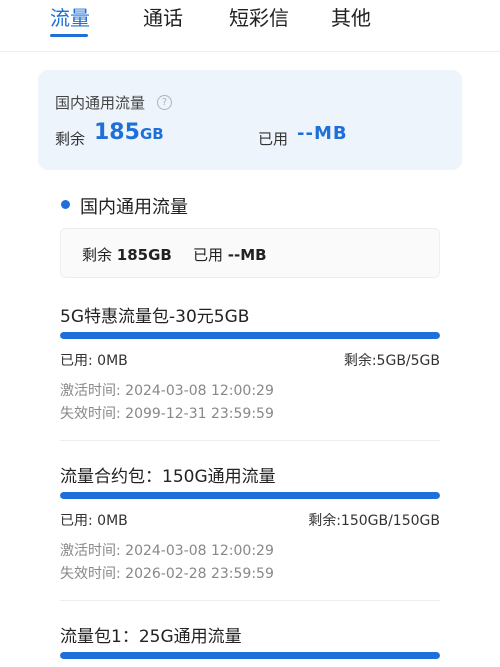  I want to click on tab-sms: 短彩信, so click(259, 18).